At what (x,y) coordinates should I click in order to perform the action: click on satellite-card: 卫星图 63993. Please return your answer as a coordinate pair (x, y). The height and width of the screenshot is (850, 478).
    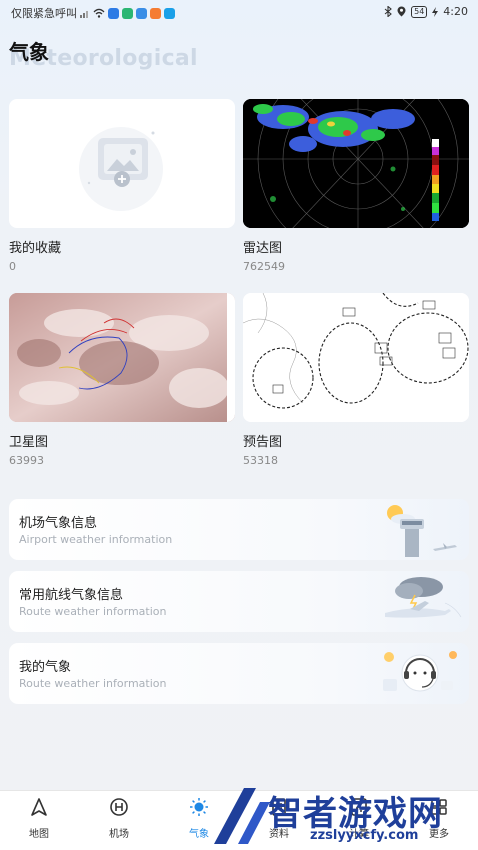
    Looking at the image, I should click on (122, 380).